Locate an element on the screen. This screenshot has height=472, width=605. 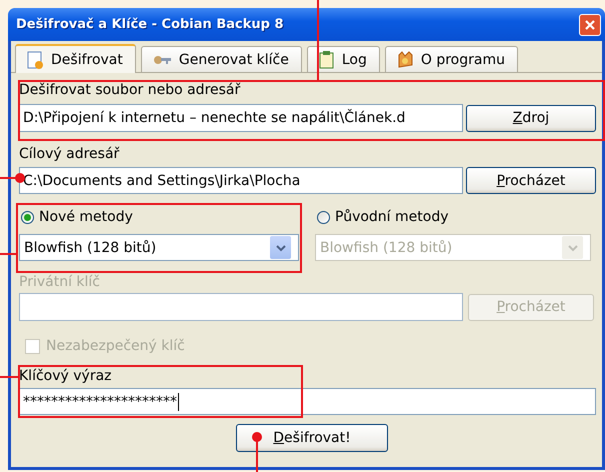
cat-icon is located at coordinates (405, 59).